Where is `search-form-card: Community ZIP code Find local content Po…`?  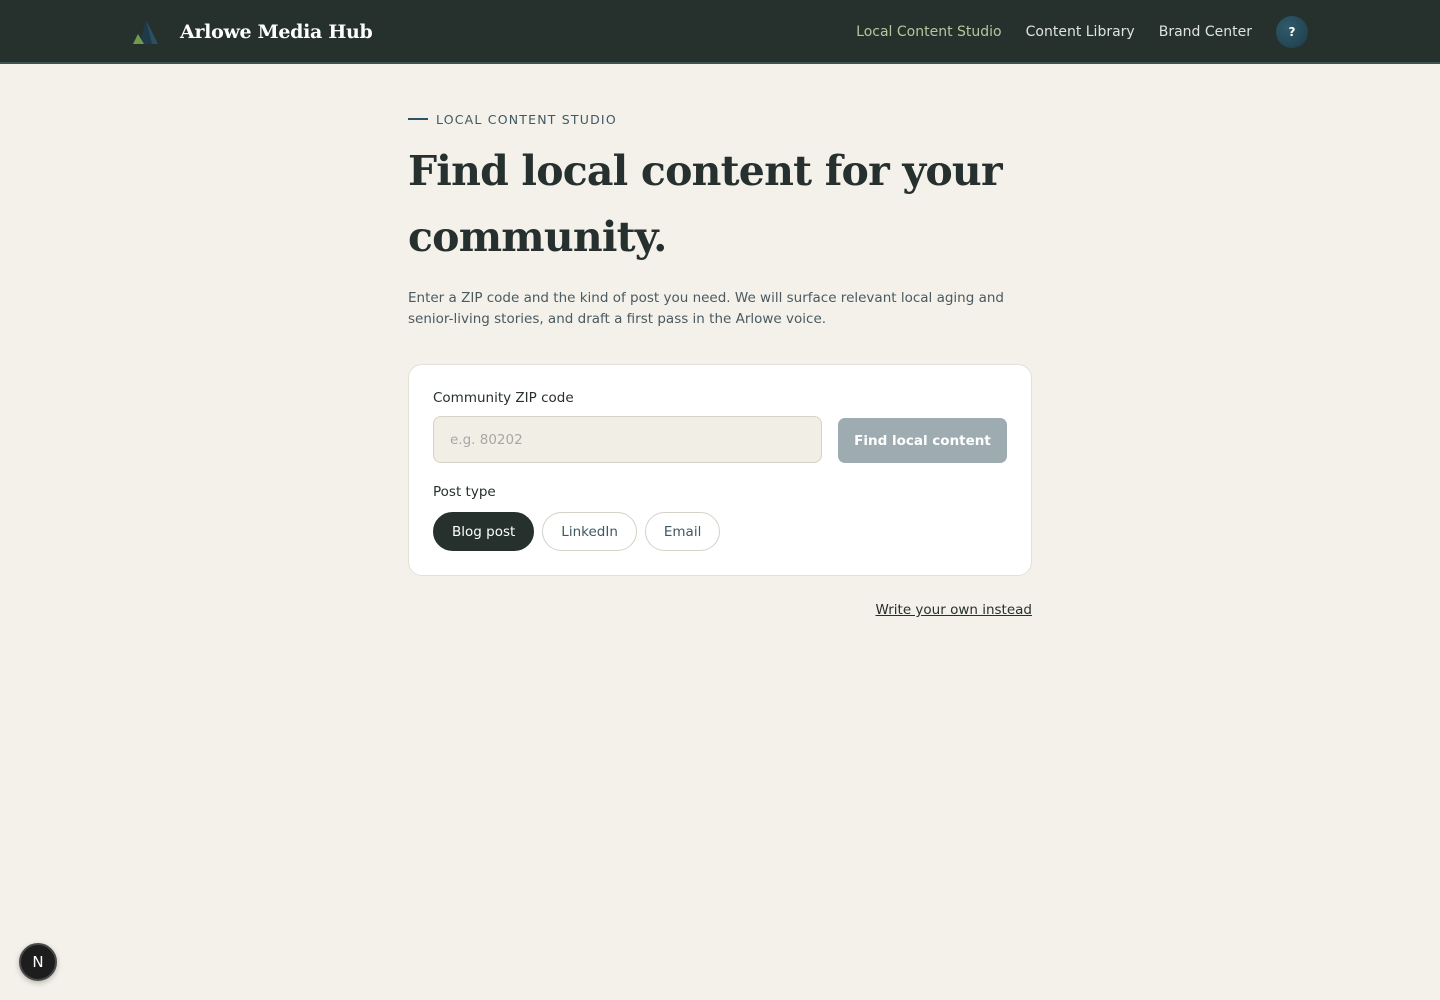 search-form-card: Community ZIP code Find local content Po… is located at coordinates (720, 470).